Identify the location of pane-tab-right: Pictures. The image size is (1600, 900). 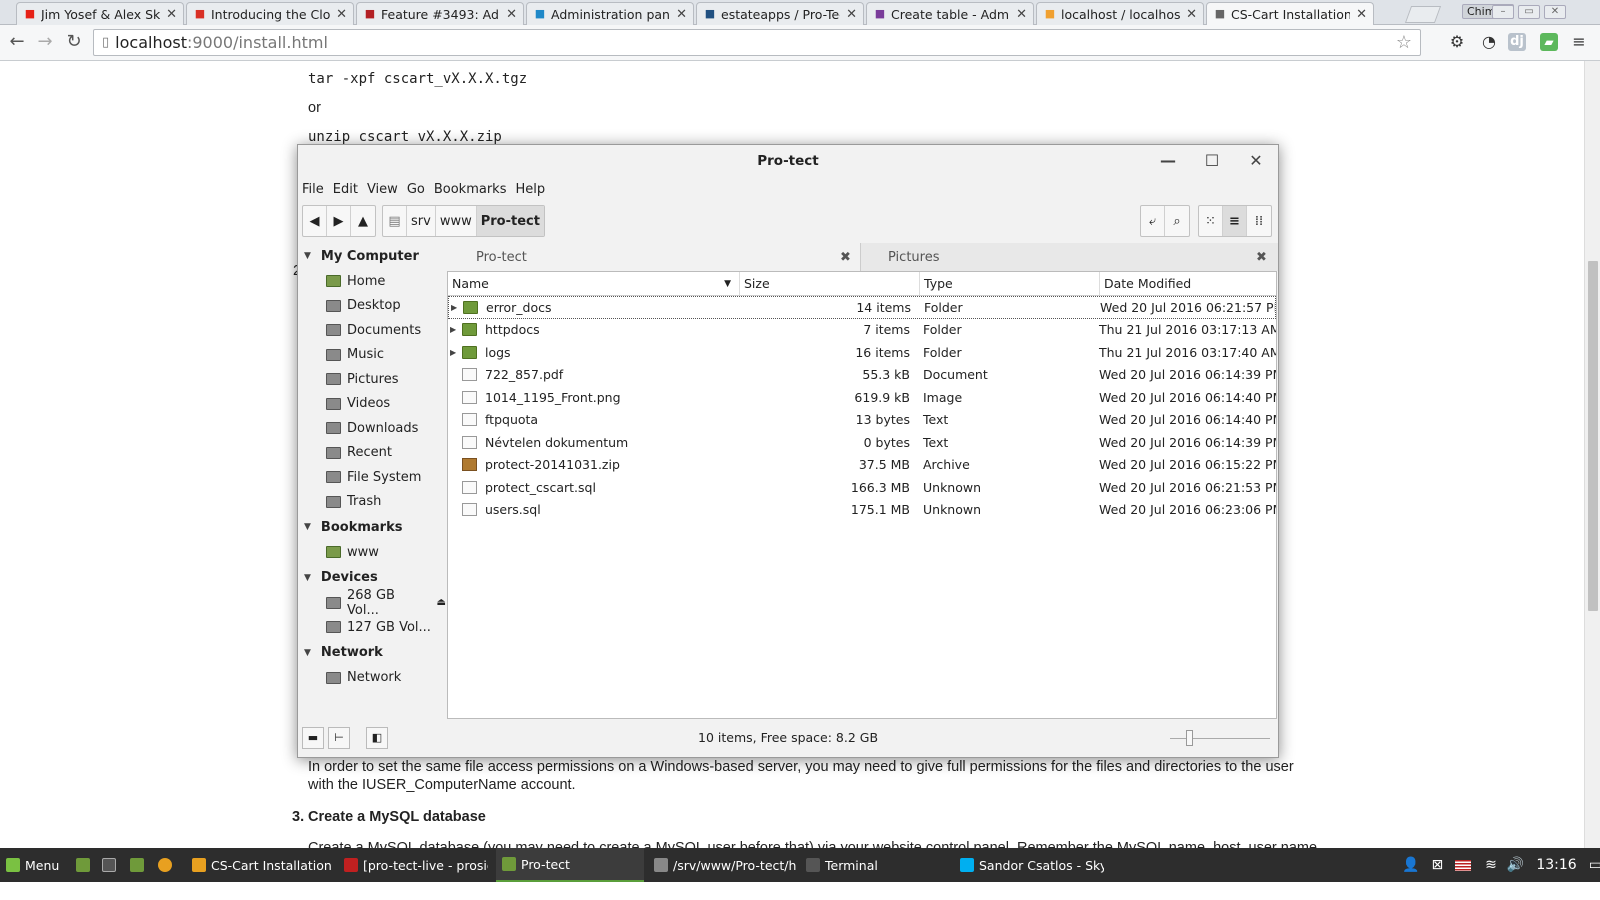
(913, 258).